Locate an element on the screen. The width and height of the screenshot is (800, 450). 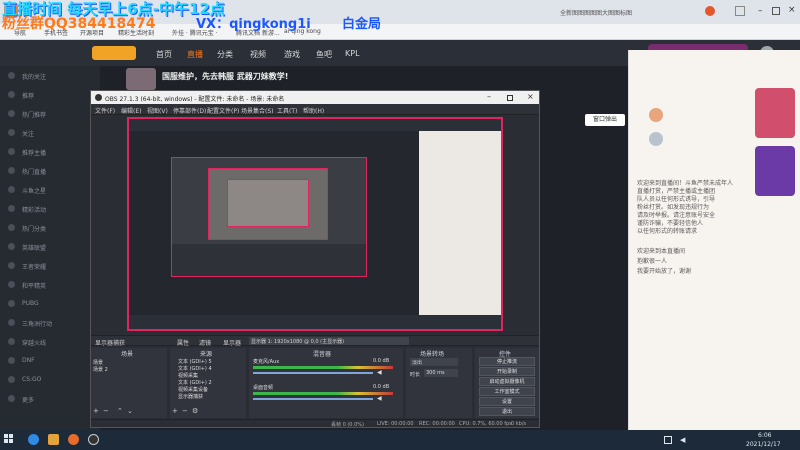
duration-input: 300 ms is located at coordinates (441, 373).